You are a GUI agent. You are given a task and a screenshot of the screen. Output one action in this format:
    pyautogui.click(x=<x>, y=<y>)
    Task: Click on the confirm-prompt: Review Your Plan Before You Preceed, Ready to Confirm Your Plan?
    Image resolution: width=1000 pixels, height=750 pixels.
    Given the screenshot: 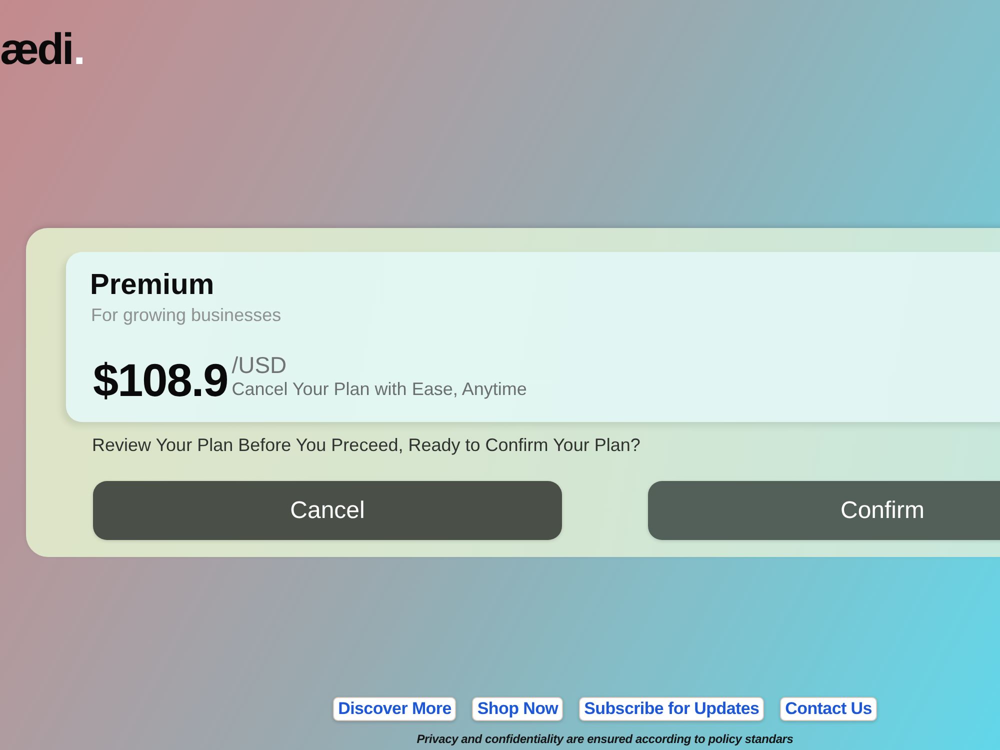 What is the action you would take?
    pyautogui.click(x=367, y=445)
    